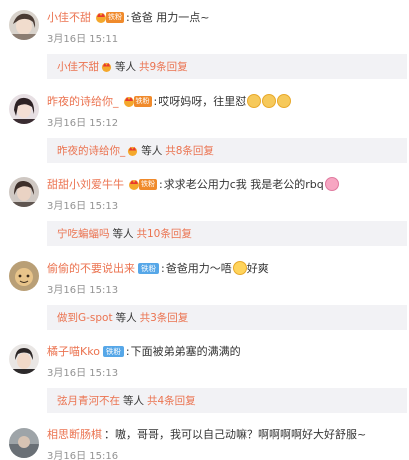 This screenshot has width=409, height=460. What do you see at coordinates (227, 66) in the screenshot?
I see `reply-summary: 小佳不甜 等人 共9条回复` at bounding box center [227, 66].